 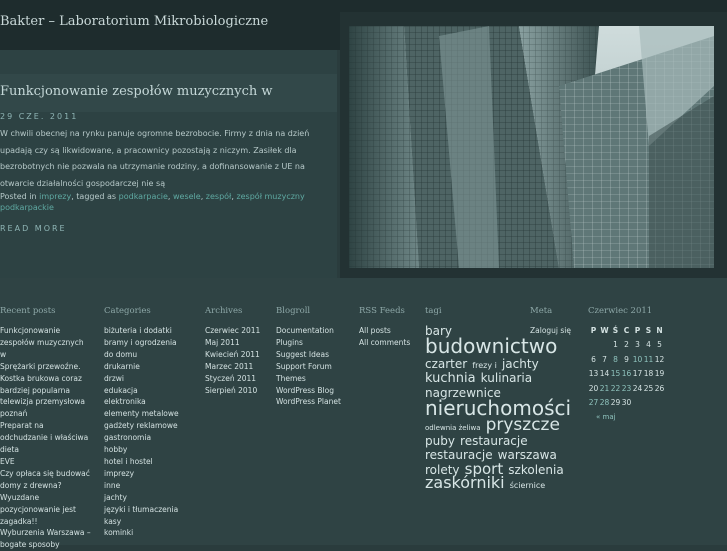 I want to click on tag-cloud-link: jachty, so click(x=520, y=364).